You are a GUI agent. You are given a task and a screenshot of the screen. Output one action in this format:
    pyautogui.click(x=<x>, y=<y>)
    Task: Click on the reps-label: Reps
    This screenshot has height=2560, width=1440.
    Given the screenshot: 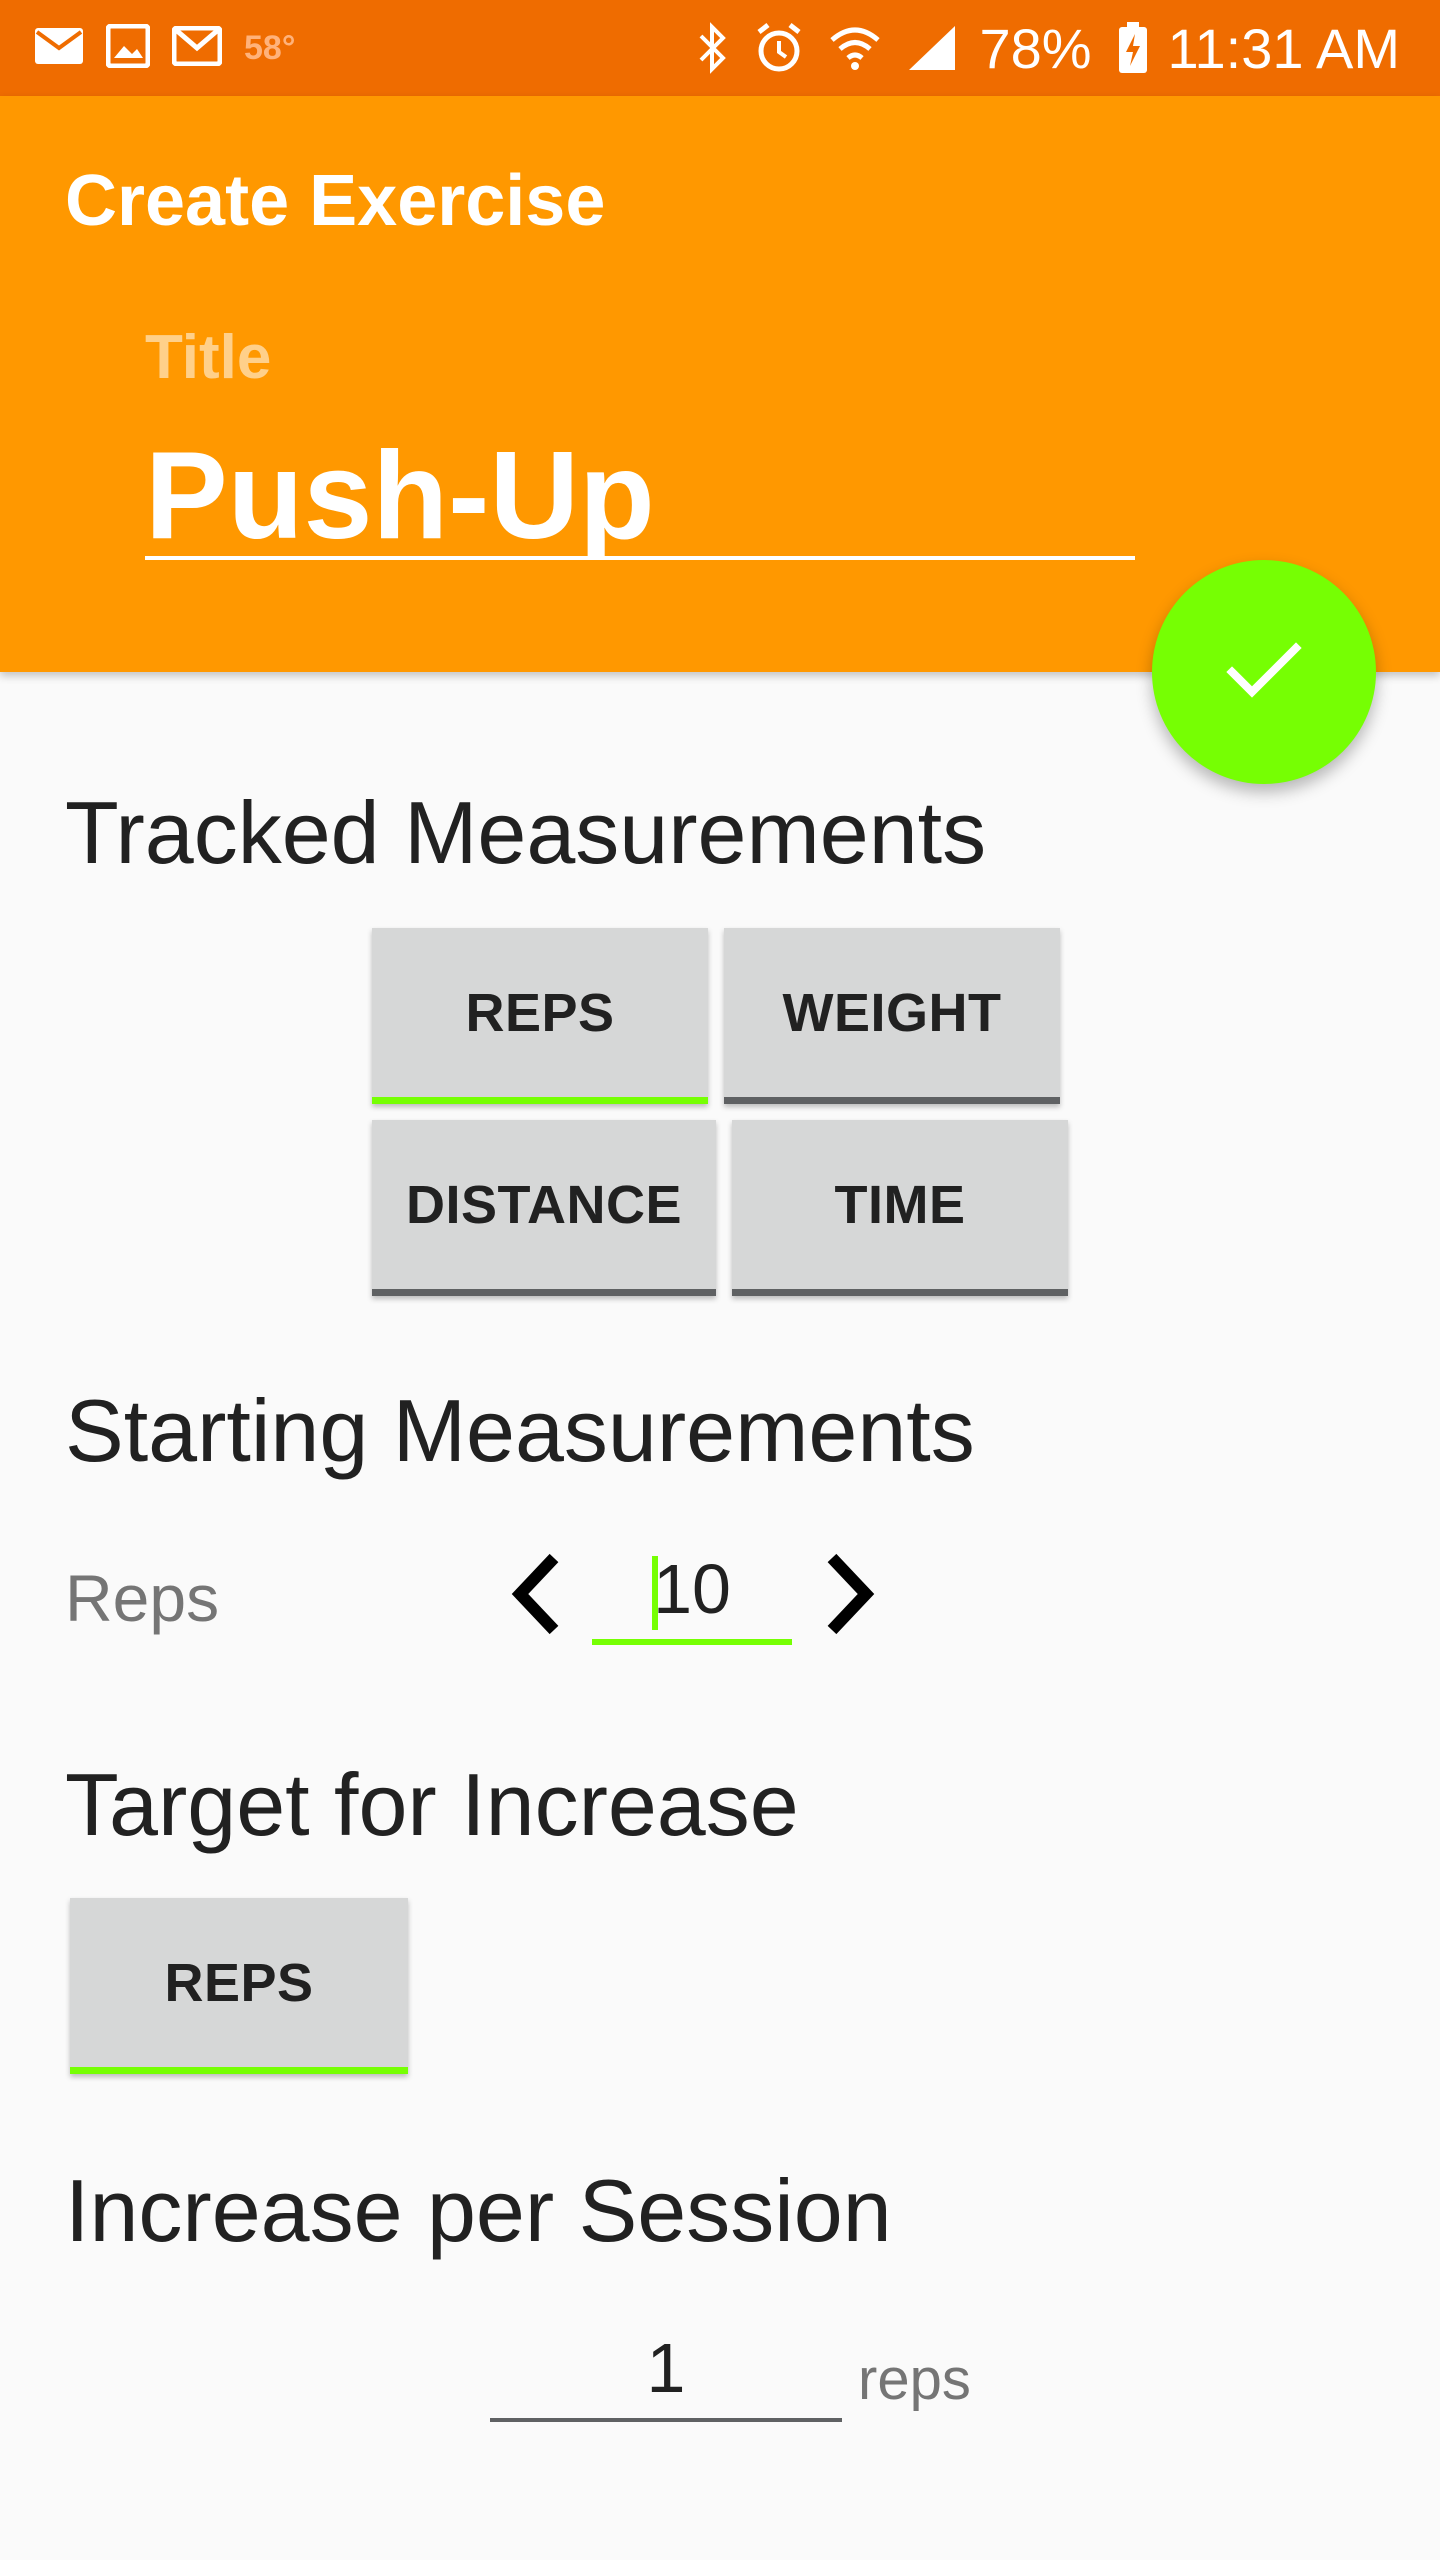 What is the action you would take?
    pyautogui.click(x=142, y=1598)
    